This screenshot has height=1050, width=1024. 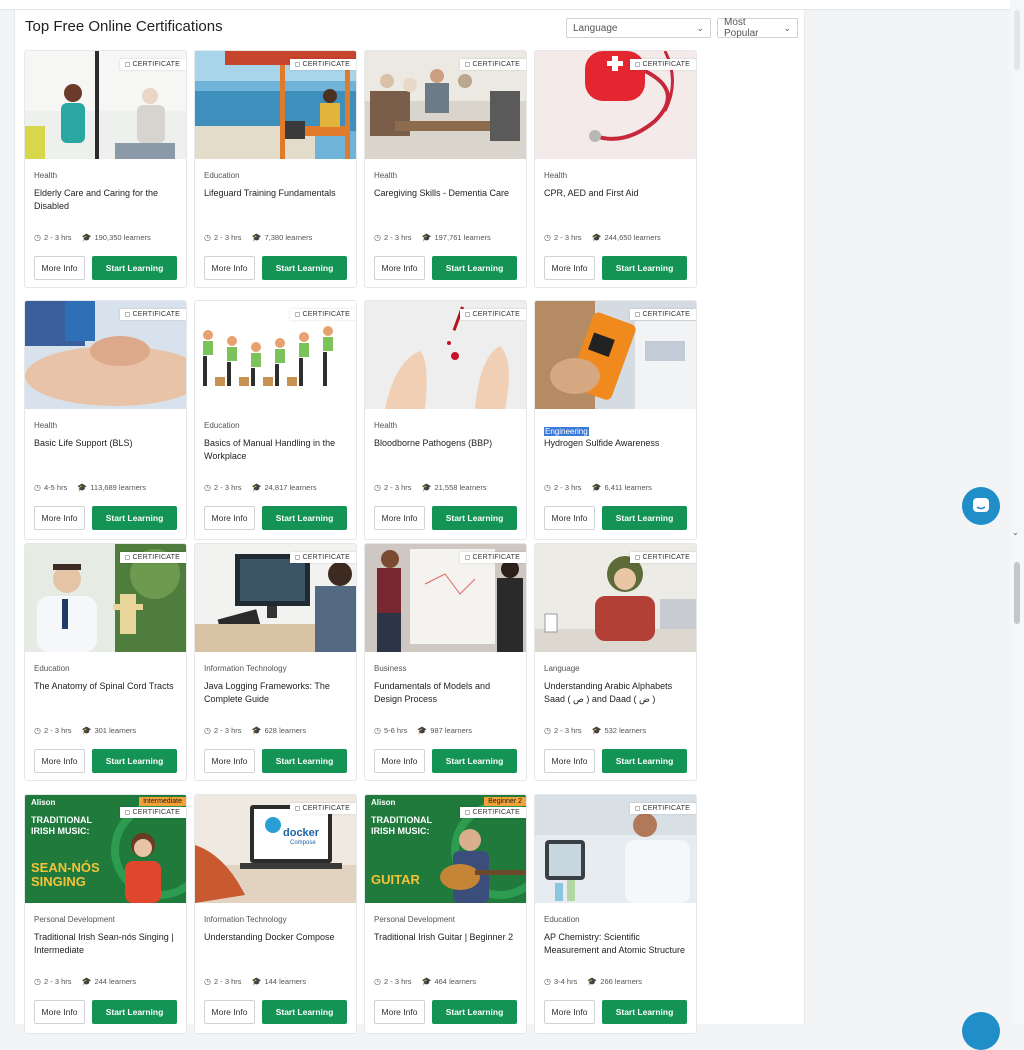 I want to click on course-meta: ◷ 2 - 3 hrs 🎓 190,350 learners, so click(x=92, y=237).